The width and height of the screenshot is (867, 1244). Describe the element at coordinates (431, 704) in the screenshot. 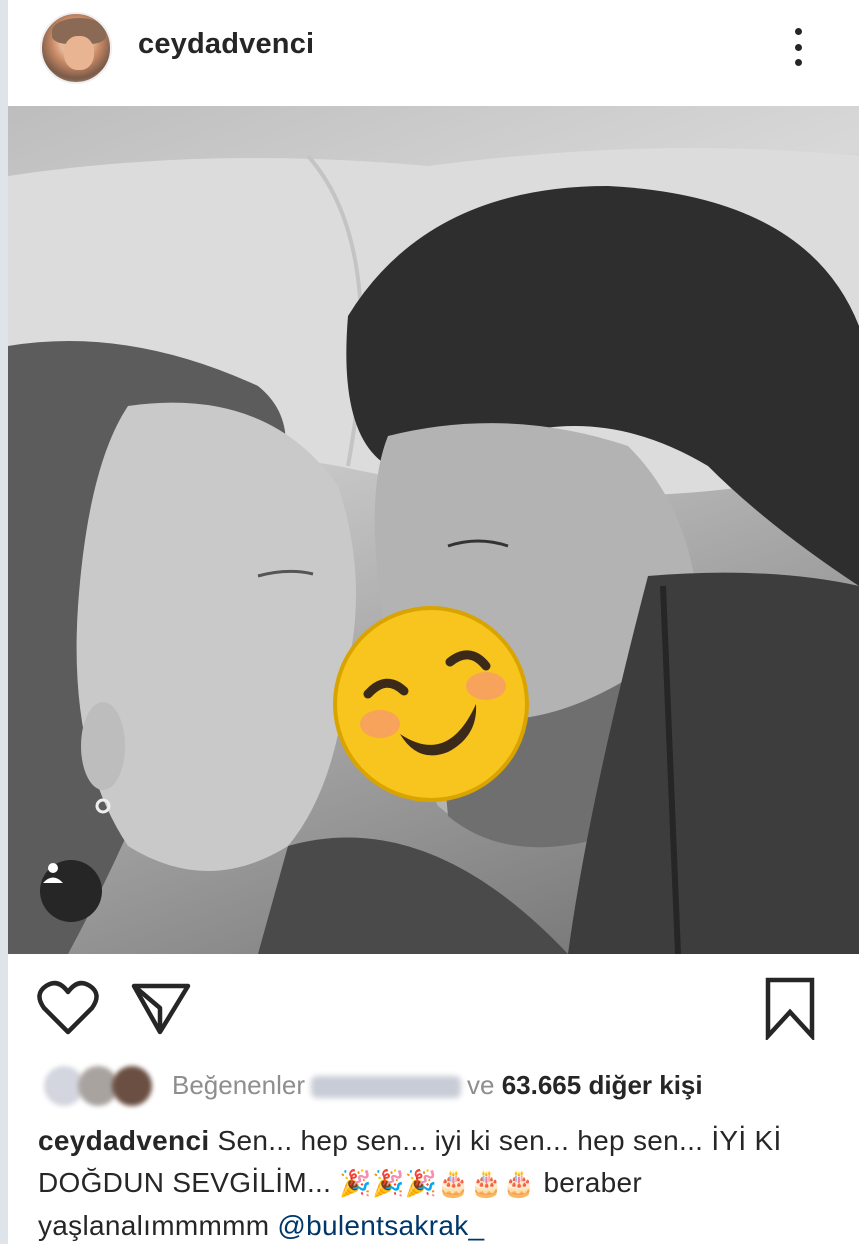

I see `smiling-emoji-sticker` at that location.